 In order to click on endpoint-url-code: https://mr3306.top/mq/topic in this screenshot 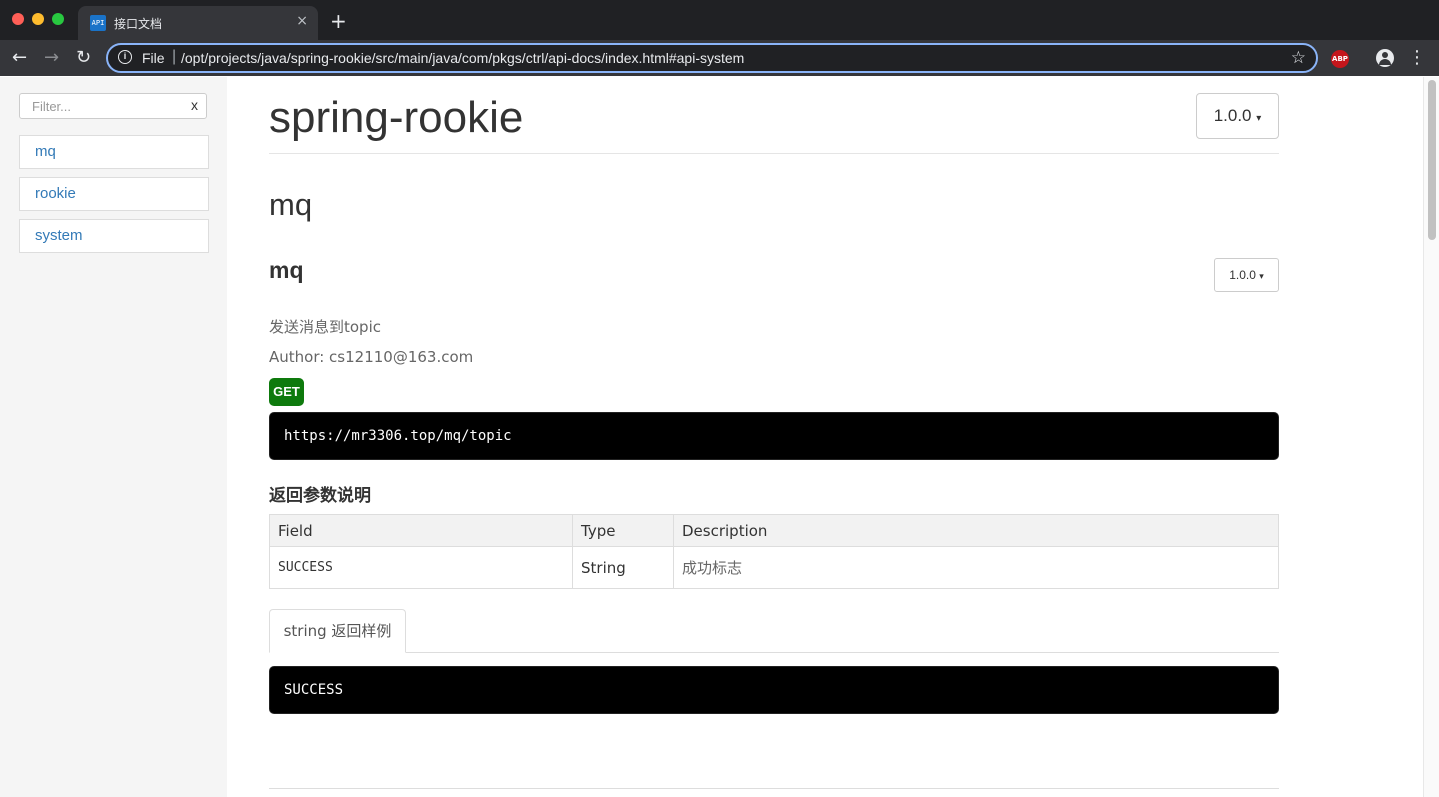, I will do `click(774, 436)`.